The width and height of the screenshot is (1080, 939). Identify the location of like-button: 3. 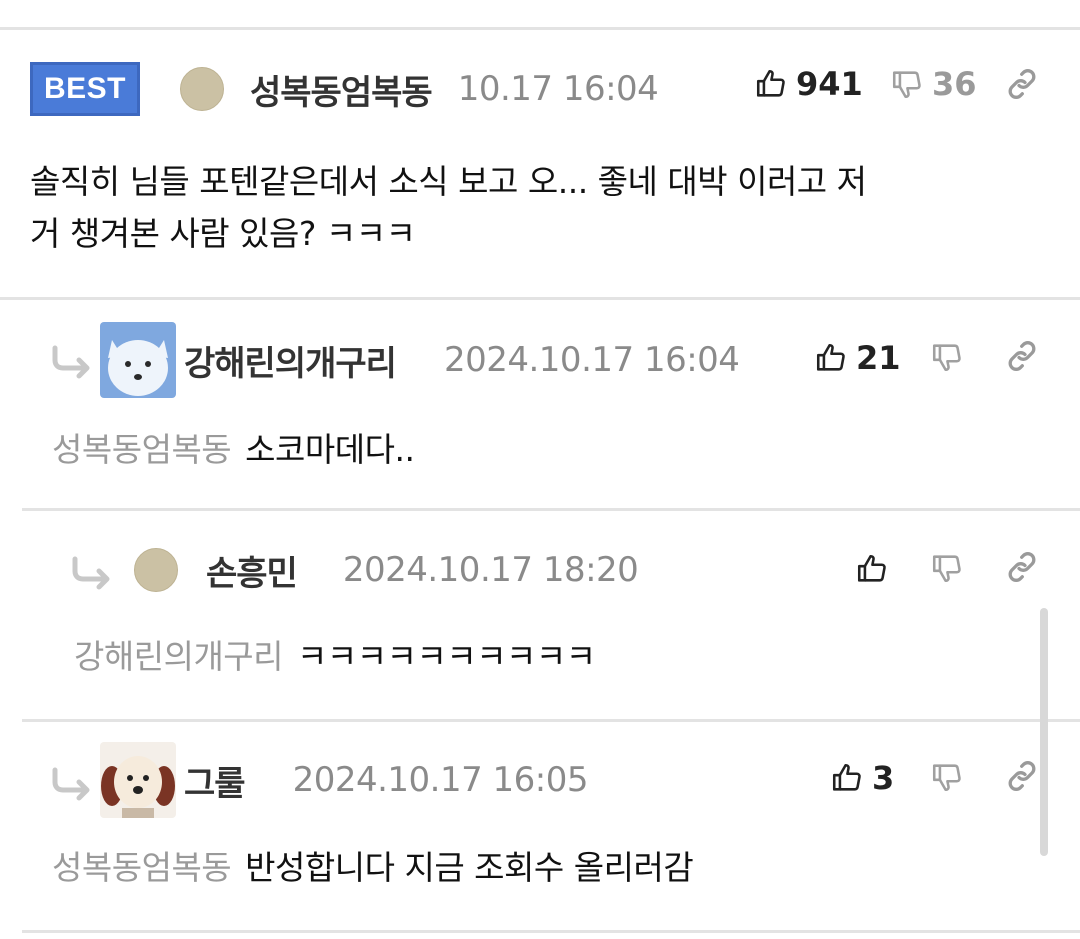
(862, 778).